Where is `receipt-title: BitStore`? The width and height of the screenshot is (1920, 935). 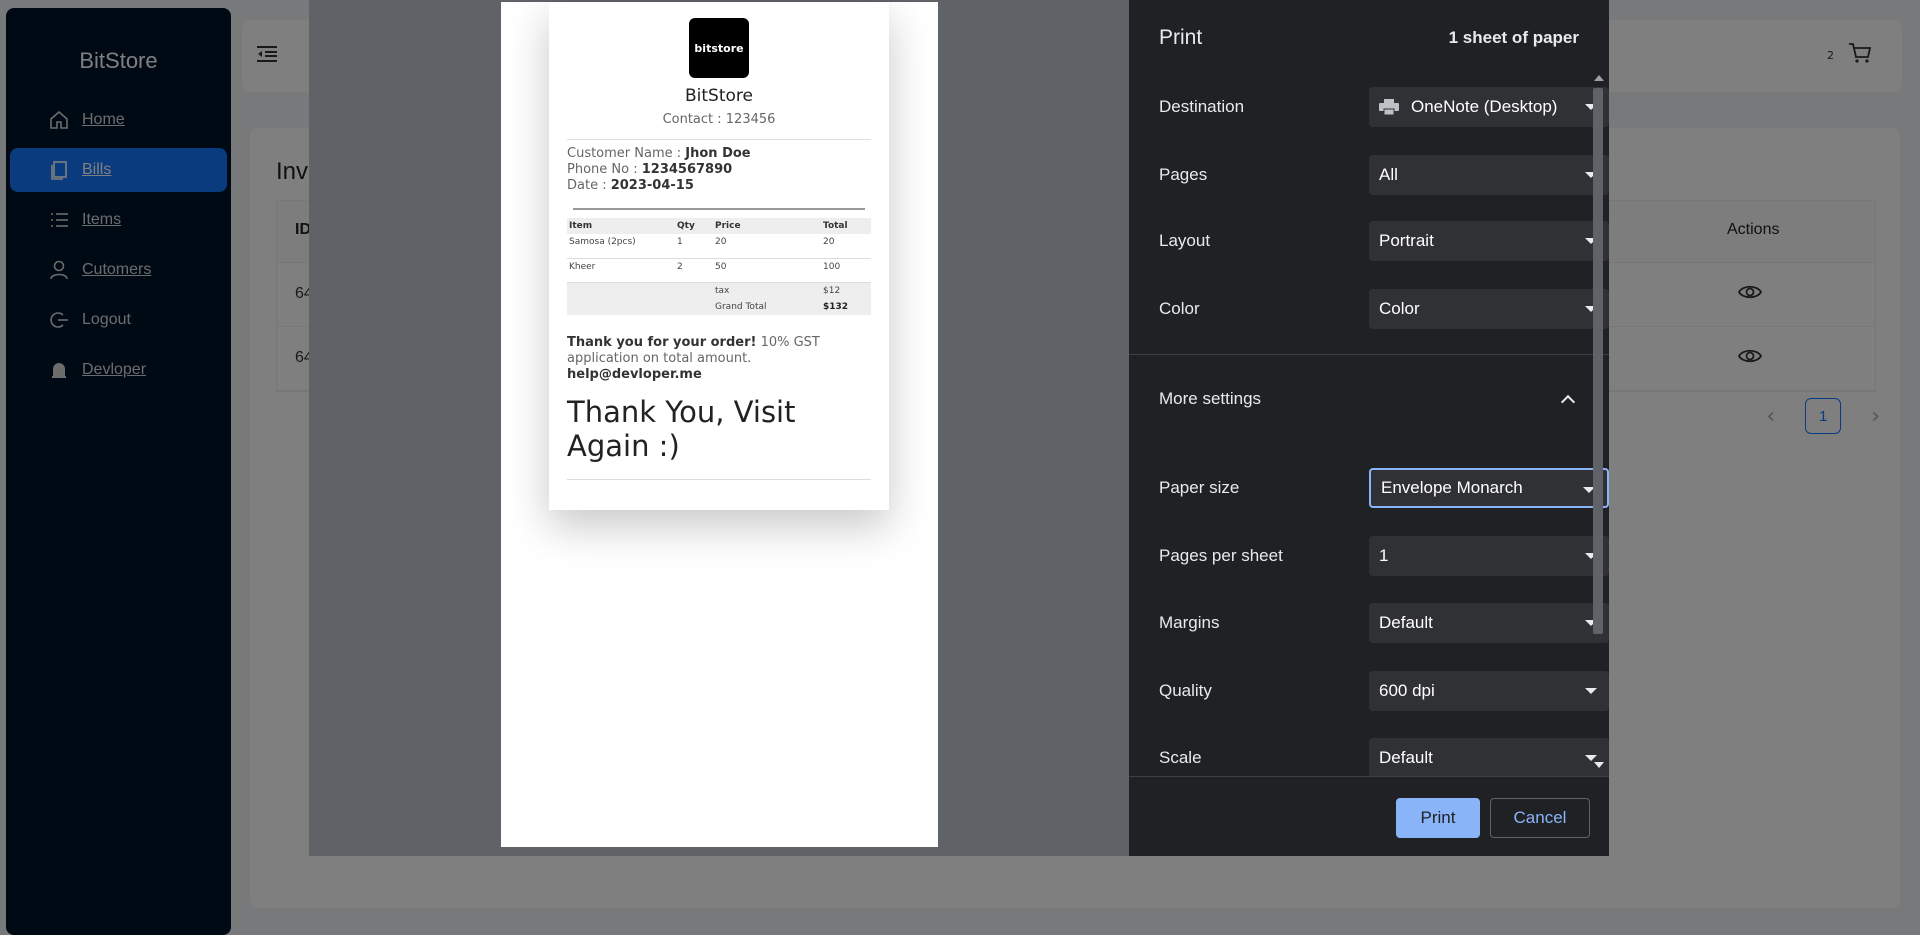 receipt-title: BitStore is located at coordinates (719, 96).